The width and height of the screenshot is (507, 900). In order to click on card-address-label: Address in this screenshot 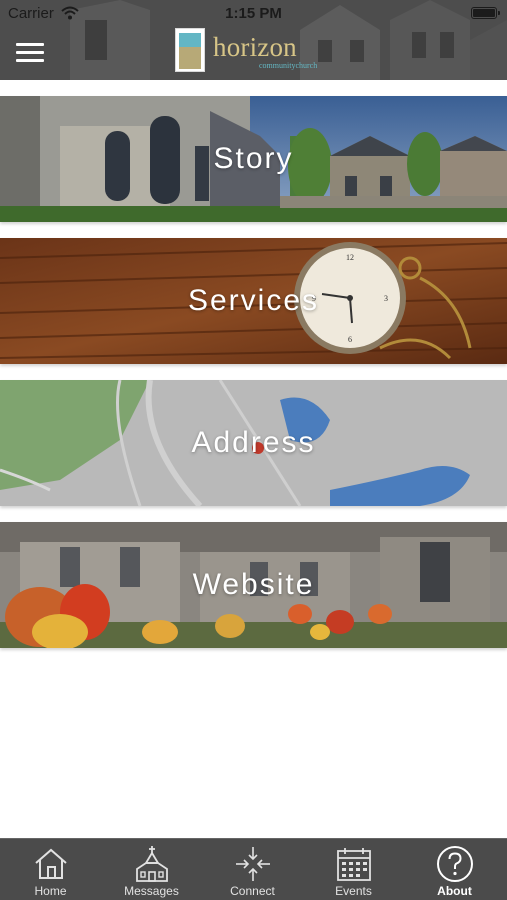, I will do `click(253, 442)`.